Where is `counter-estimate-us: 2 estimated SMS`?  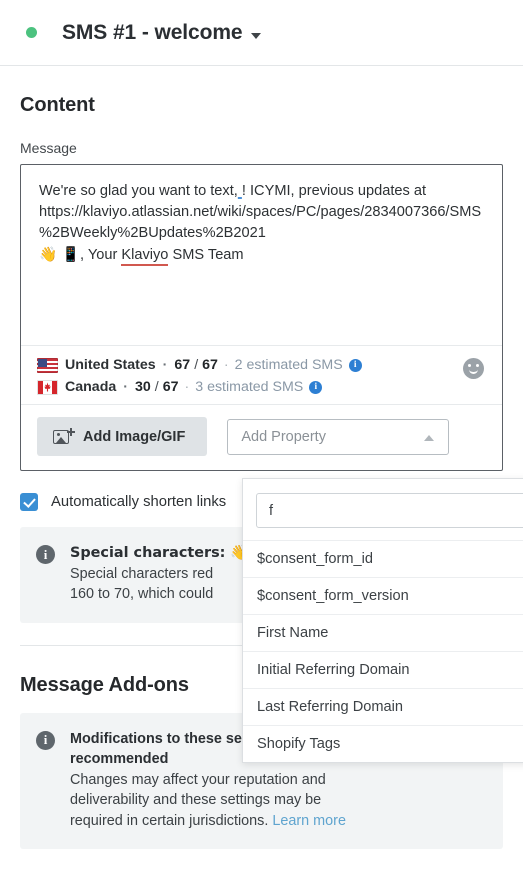 counter-estimate-us: 2 estimated SMS is located at coordinates (288, 365).